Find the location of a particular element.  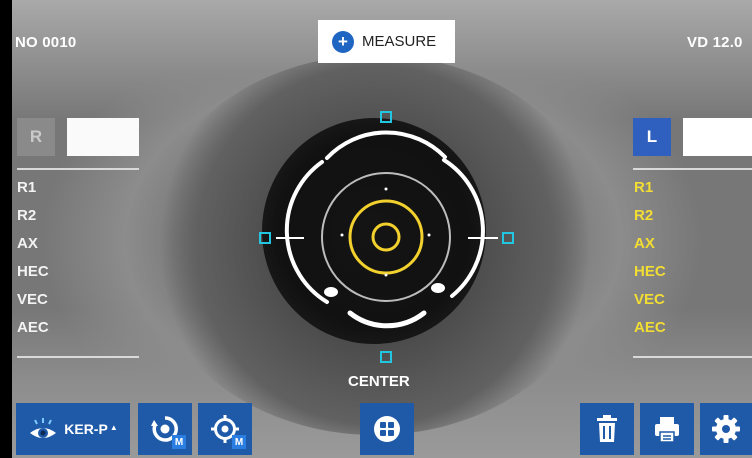

right-ax-label: AX is located at coordinates (27, 243).